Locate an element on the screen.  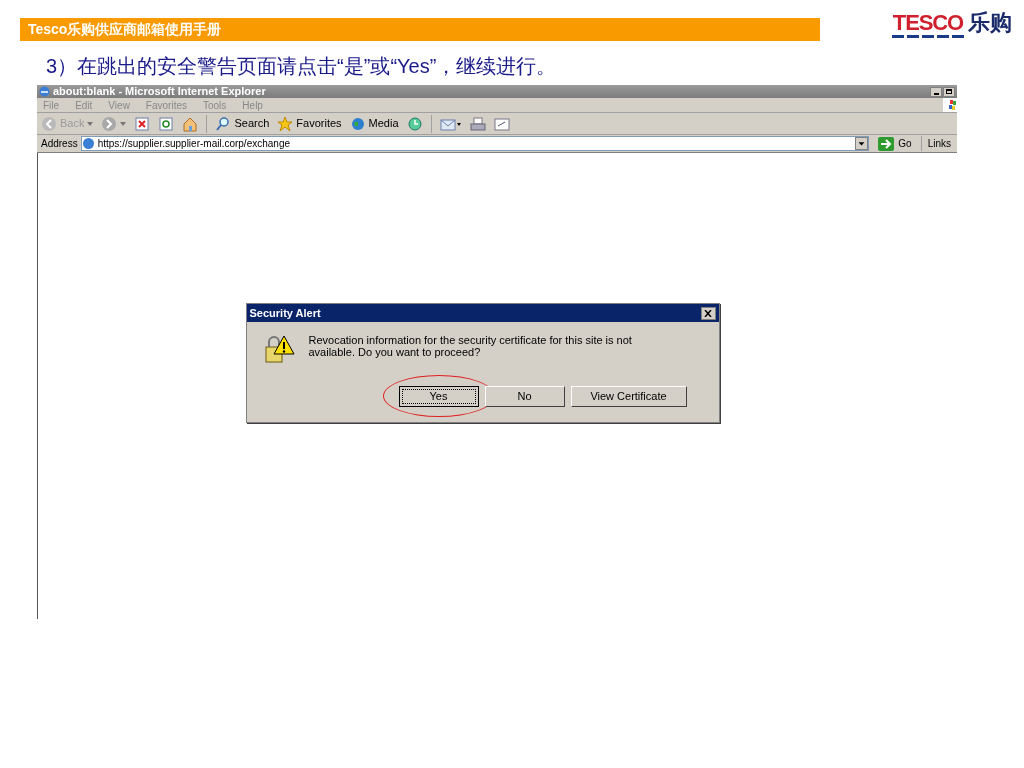
printer-icon is located at coordinates (477, 123).